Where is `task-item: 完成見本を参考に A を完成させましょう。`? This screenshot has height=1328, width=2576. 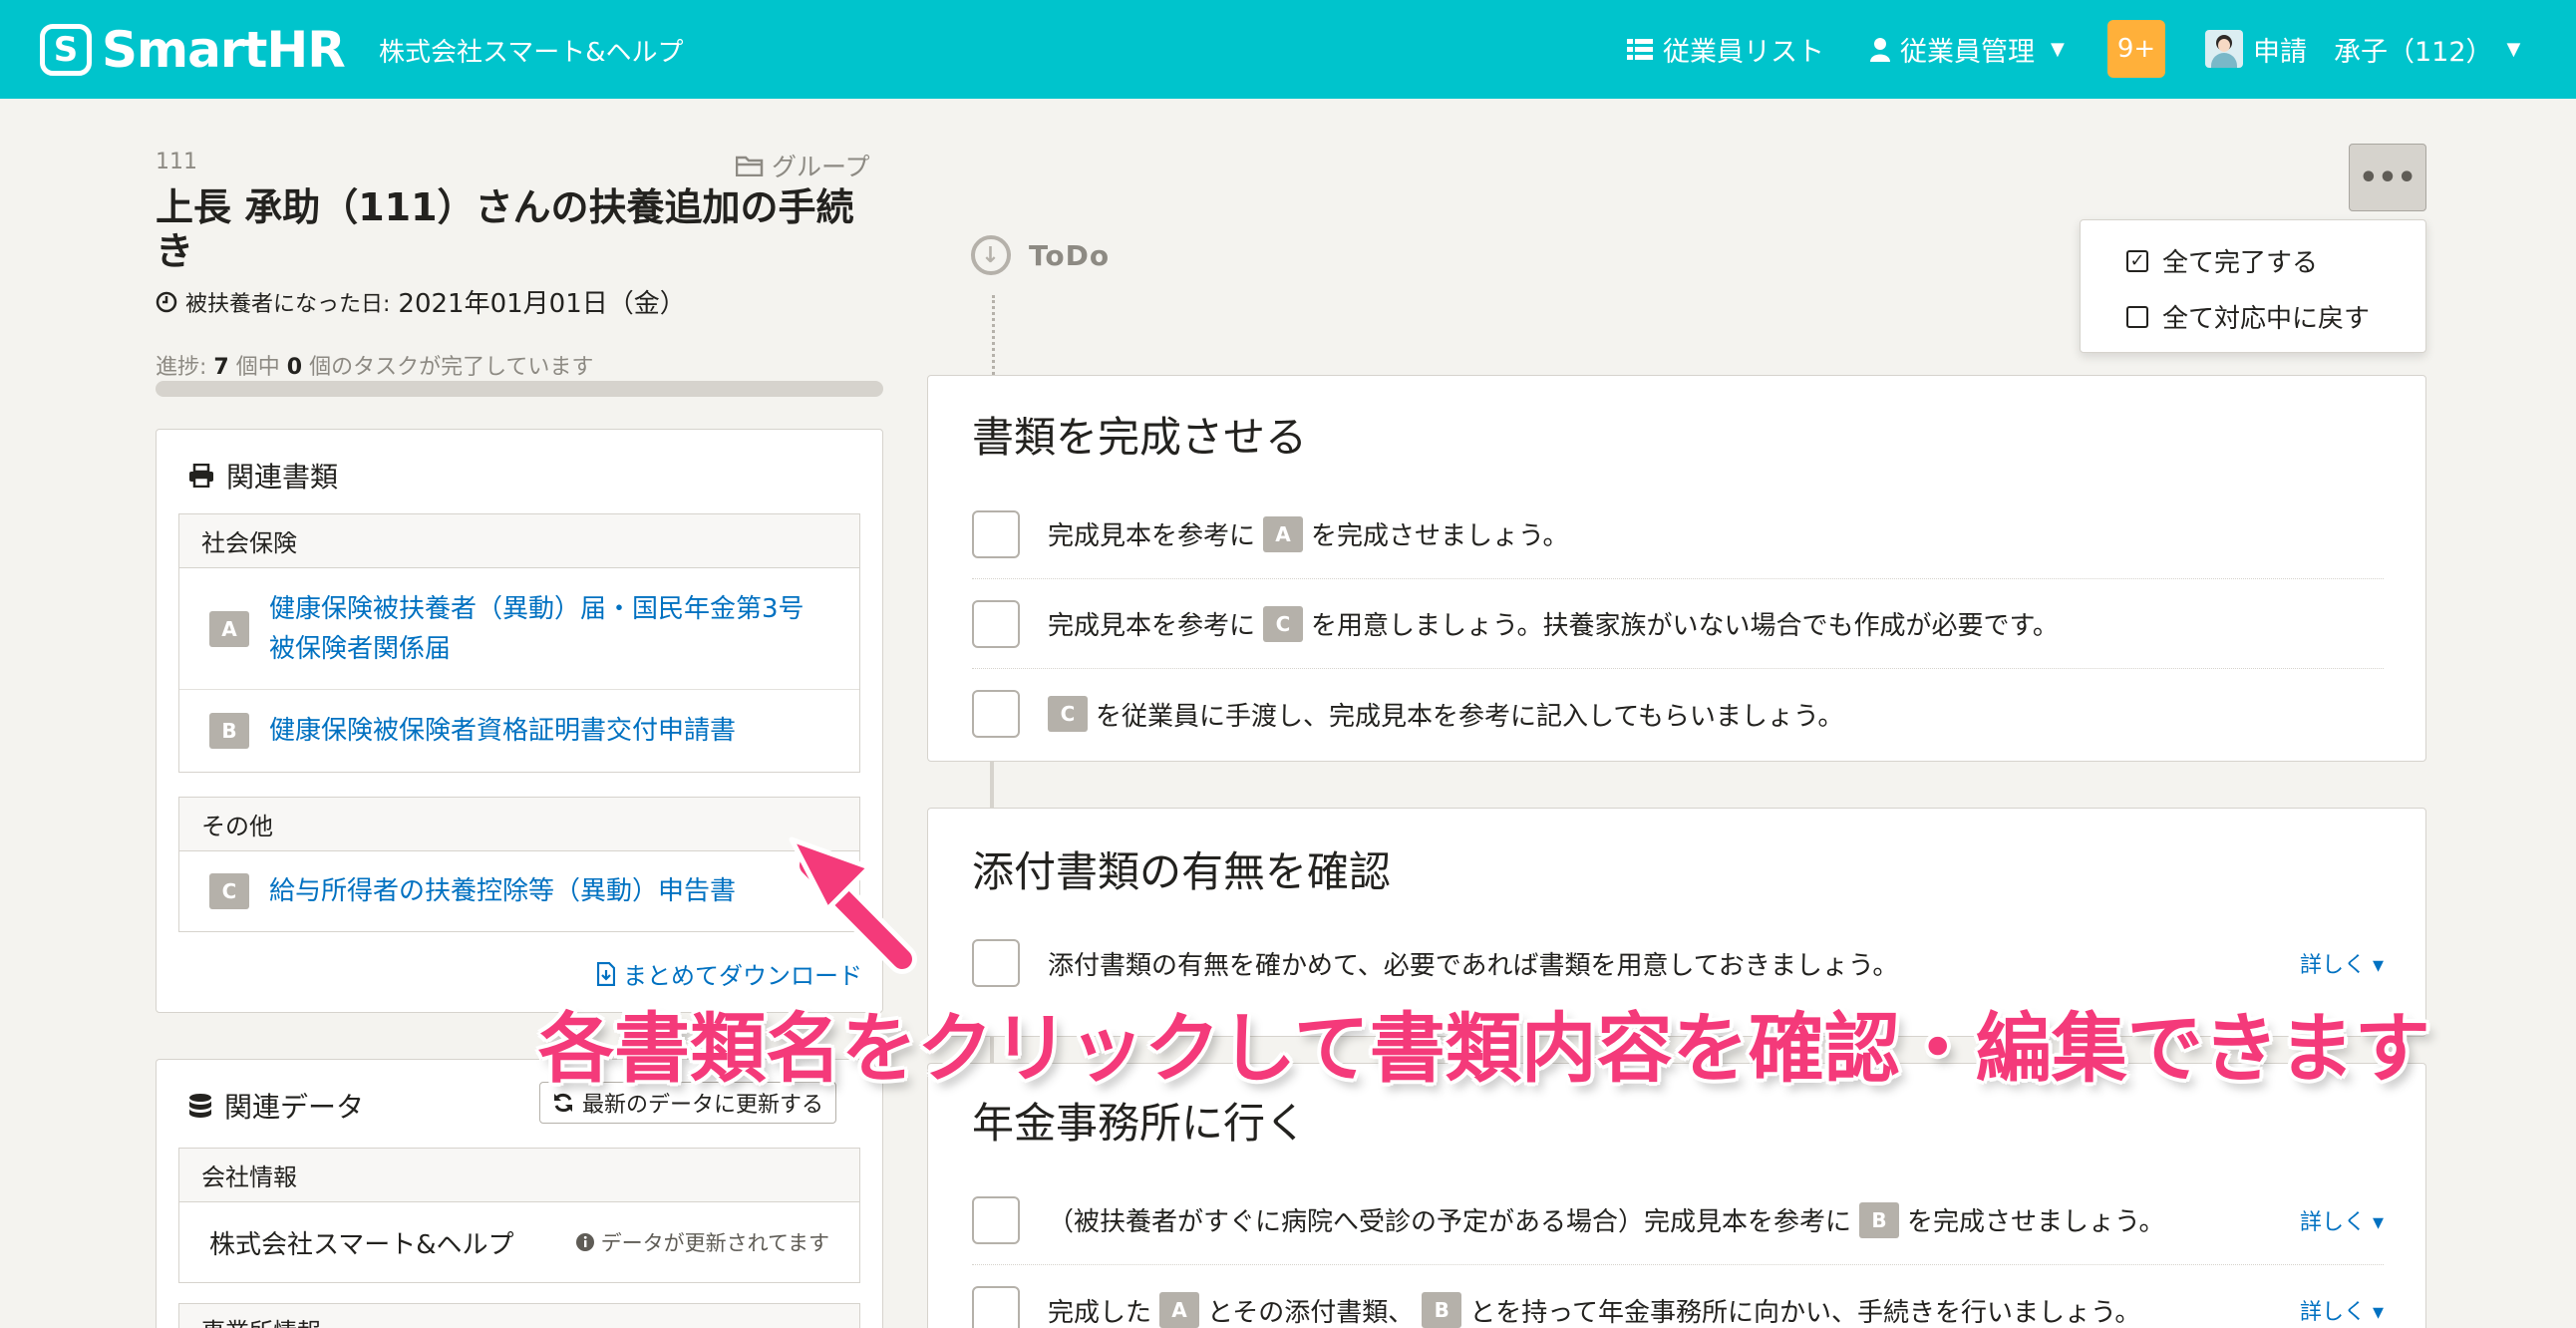 task-item: 完成見本を参考に A を完成させましょう。 is located at coordinates (1678, 534).